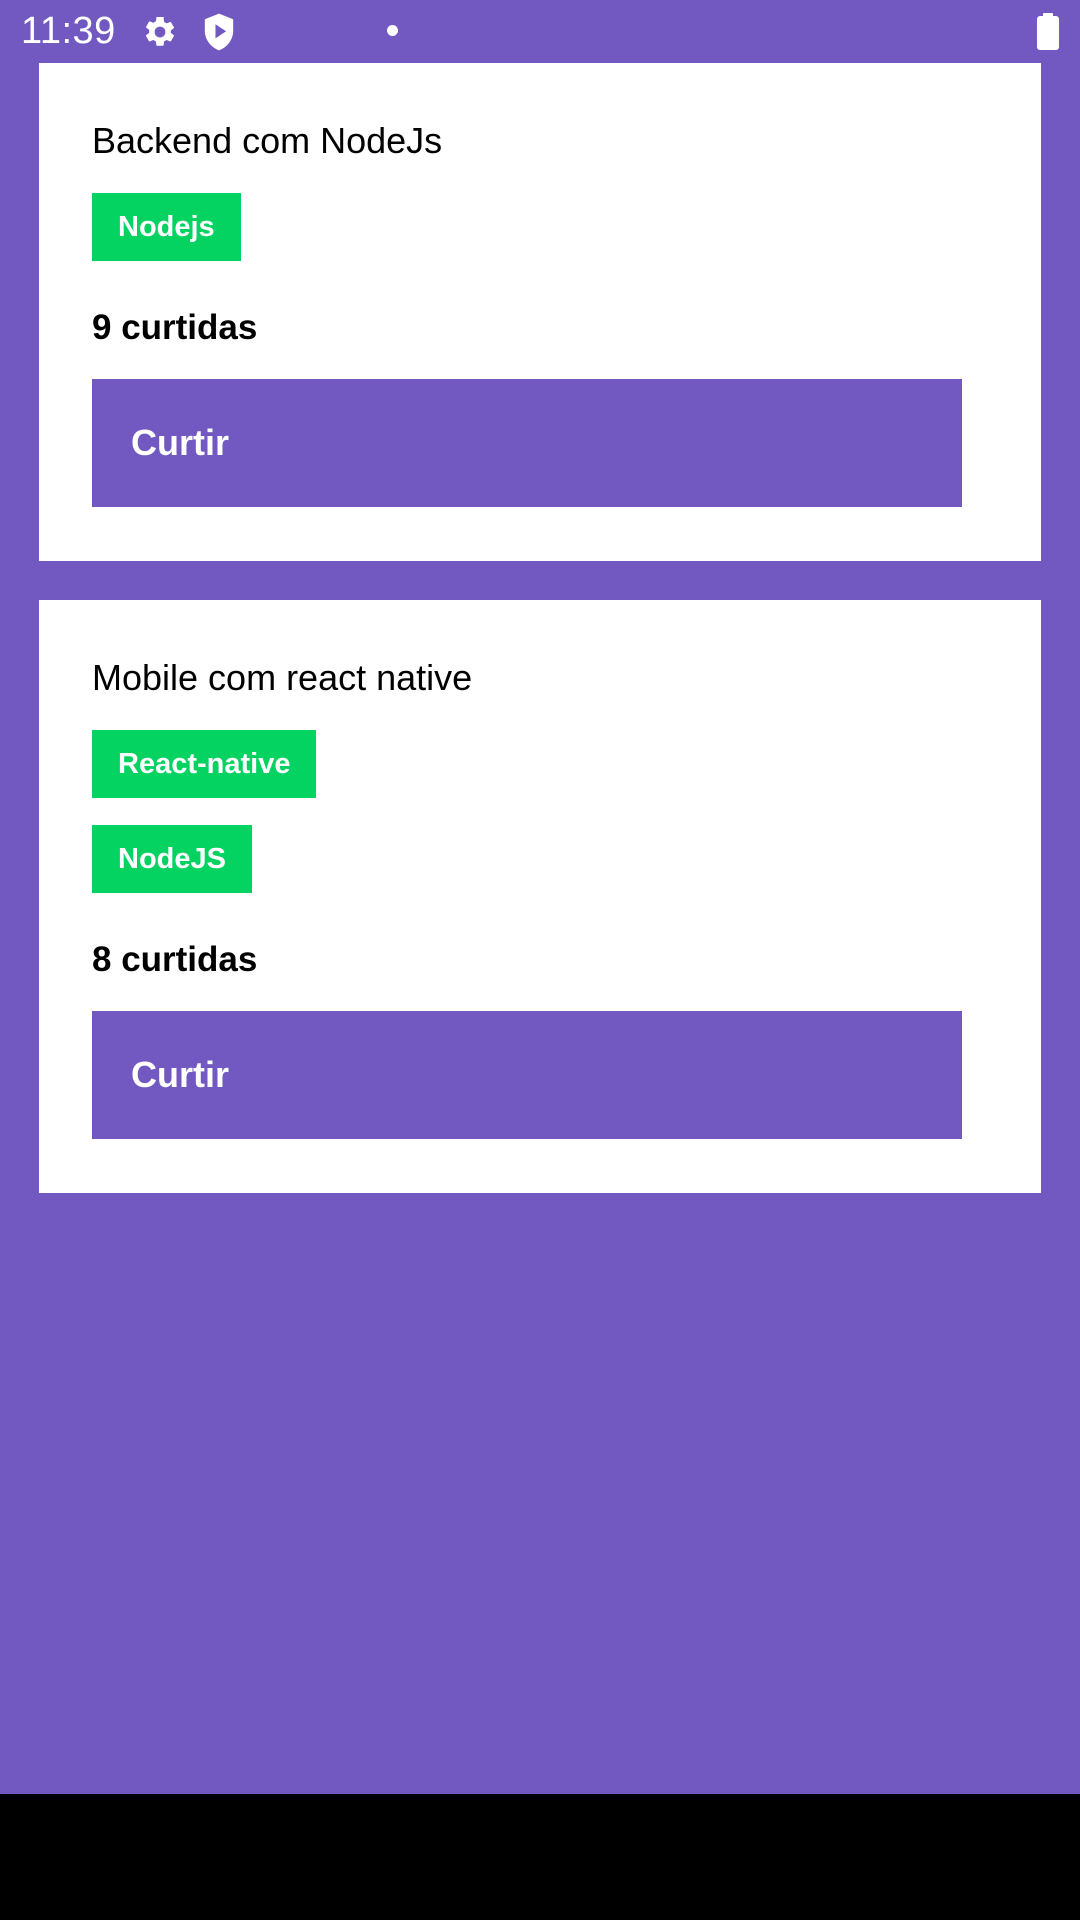  I want to click on repository-title: Backend com NodeJs, so click(267, 140).